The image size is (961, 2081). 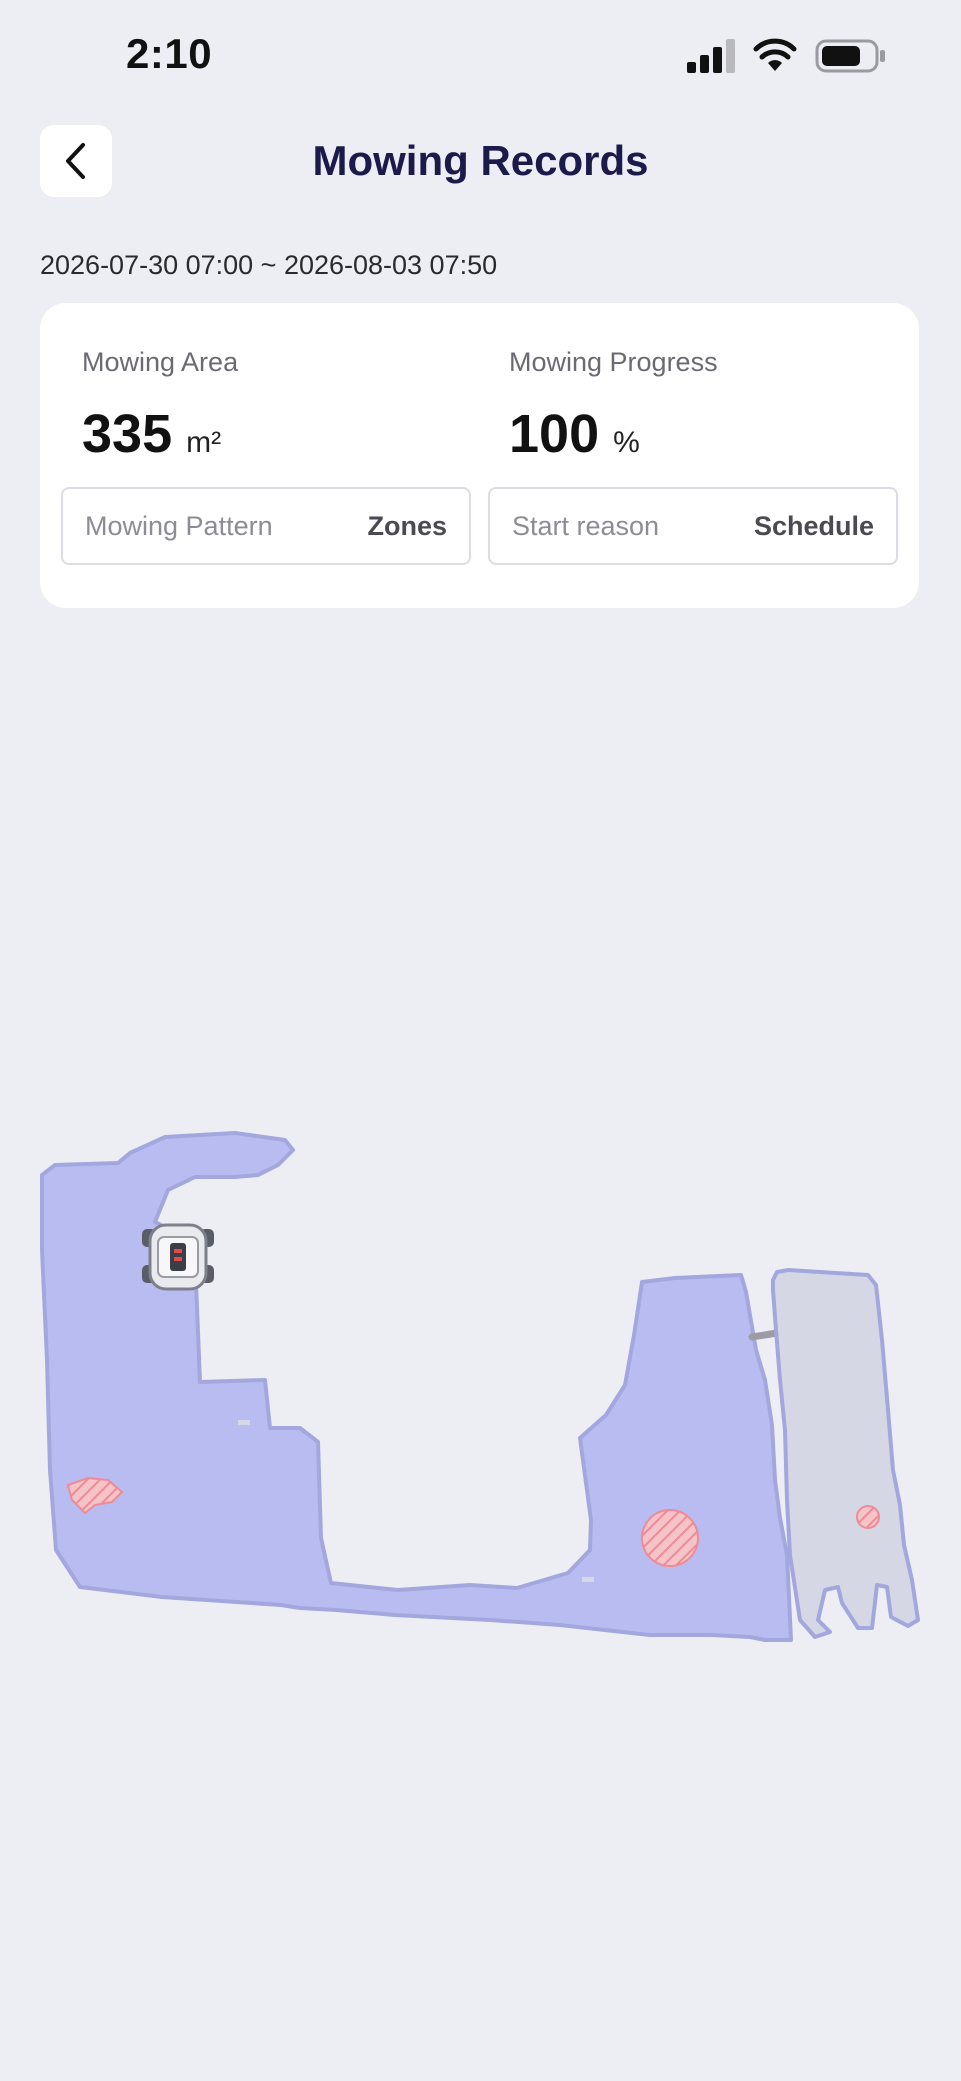 I want to click on right-unmowed-zone, so click(x=845, y=1453).